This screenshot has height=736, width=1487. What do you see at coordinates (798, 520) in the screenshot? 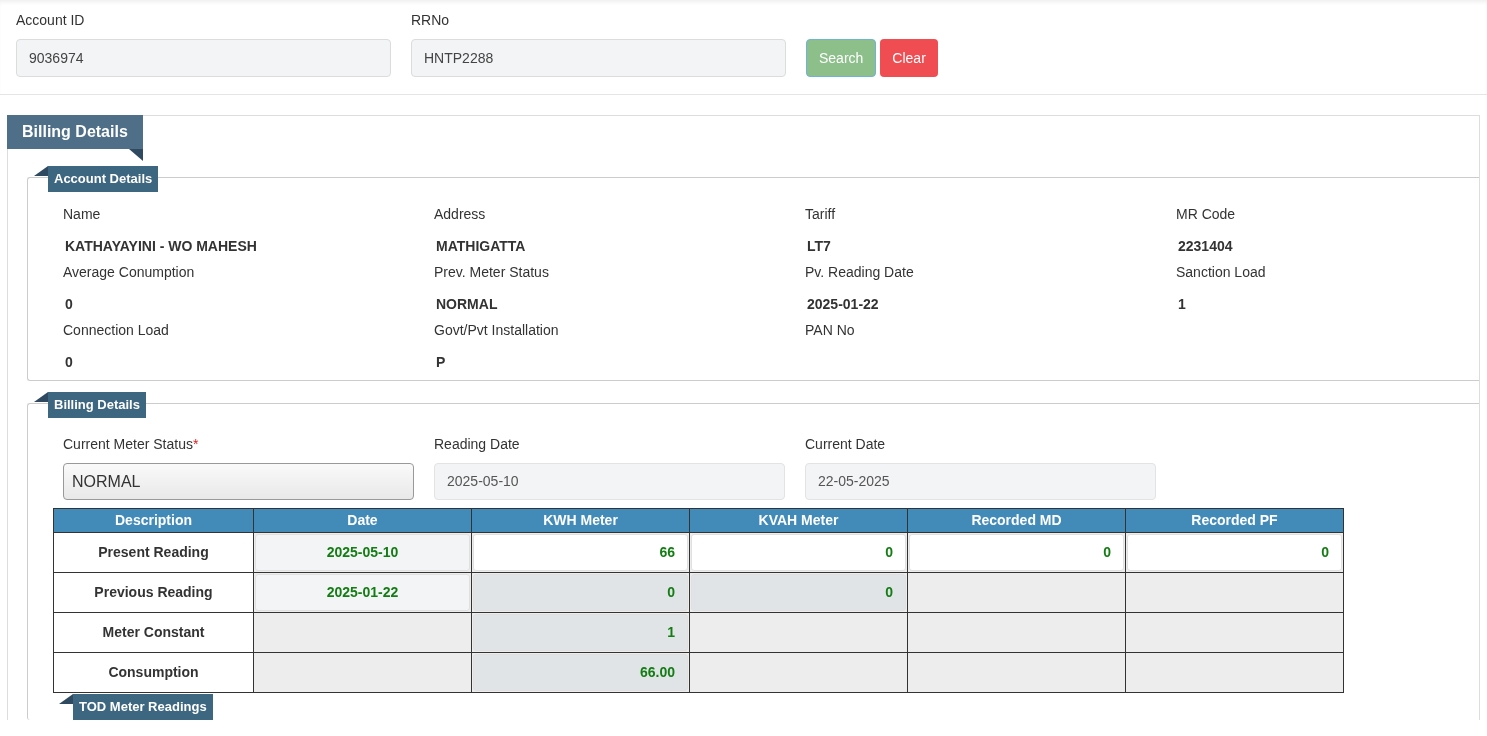
I see `column-header: KVAH Meter` at bounding box center [798, 520].